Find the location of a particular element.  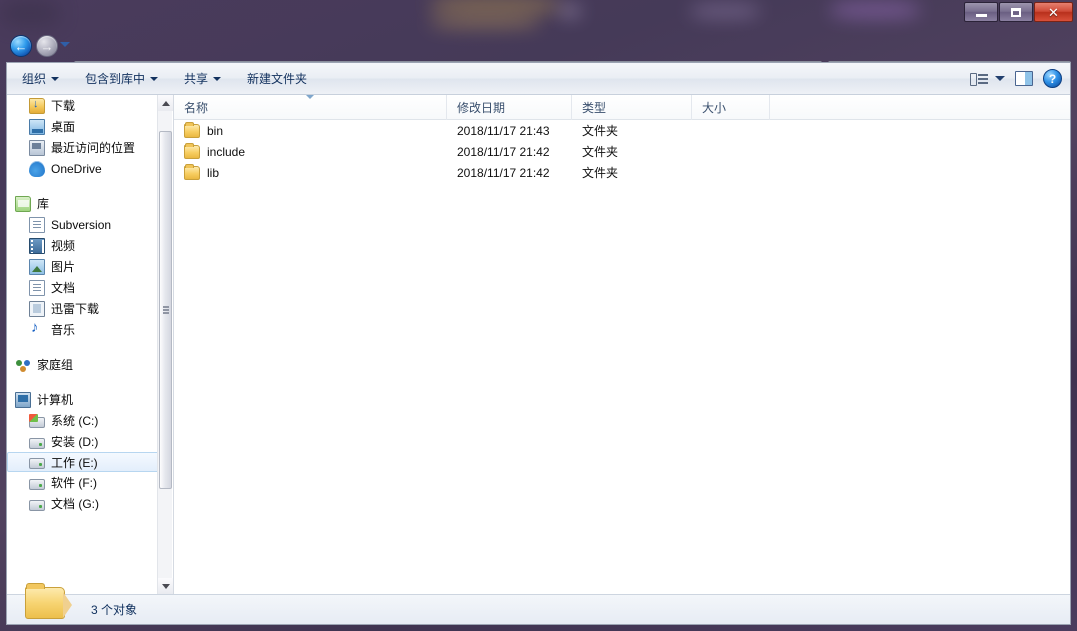

toolbar-items: 组织 包含到库中 共享 新建文件夹 is located at coordinates (162, 78).